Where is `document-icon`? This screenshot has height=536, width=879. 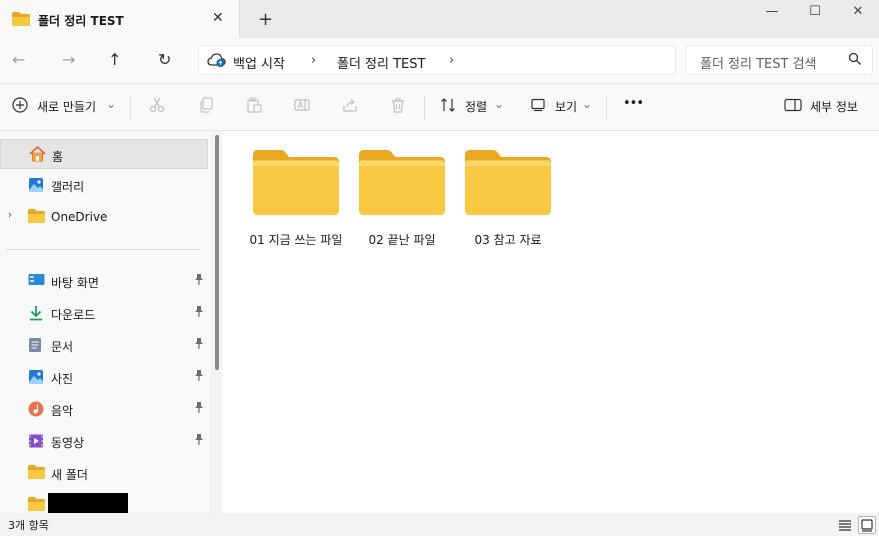
document-icon is located at coordinates (35, 346).